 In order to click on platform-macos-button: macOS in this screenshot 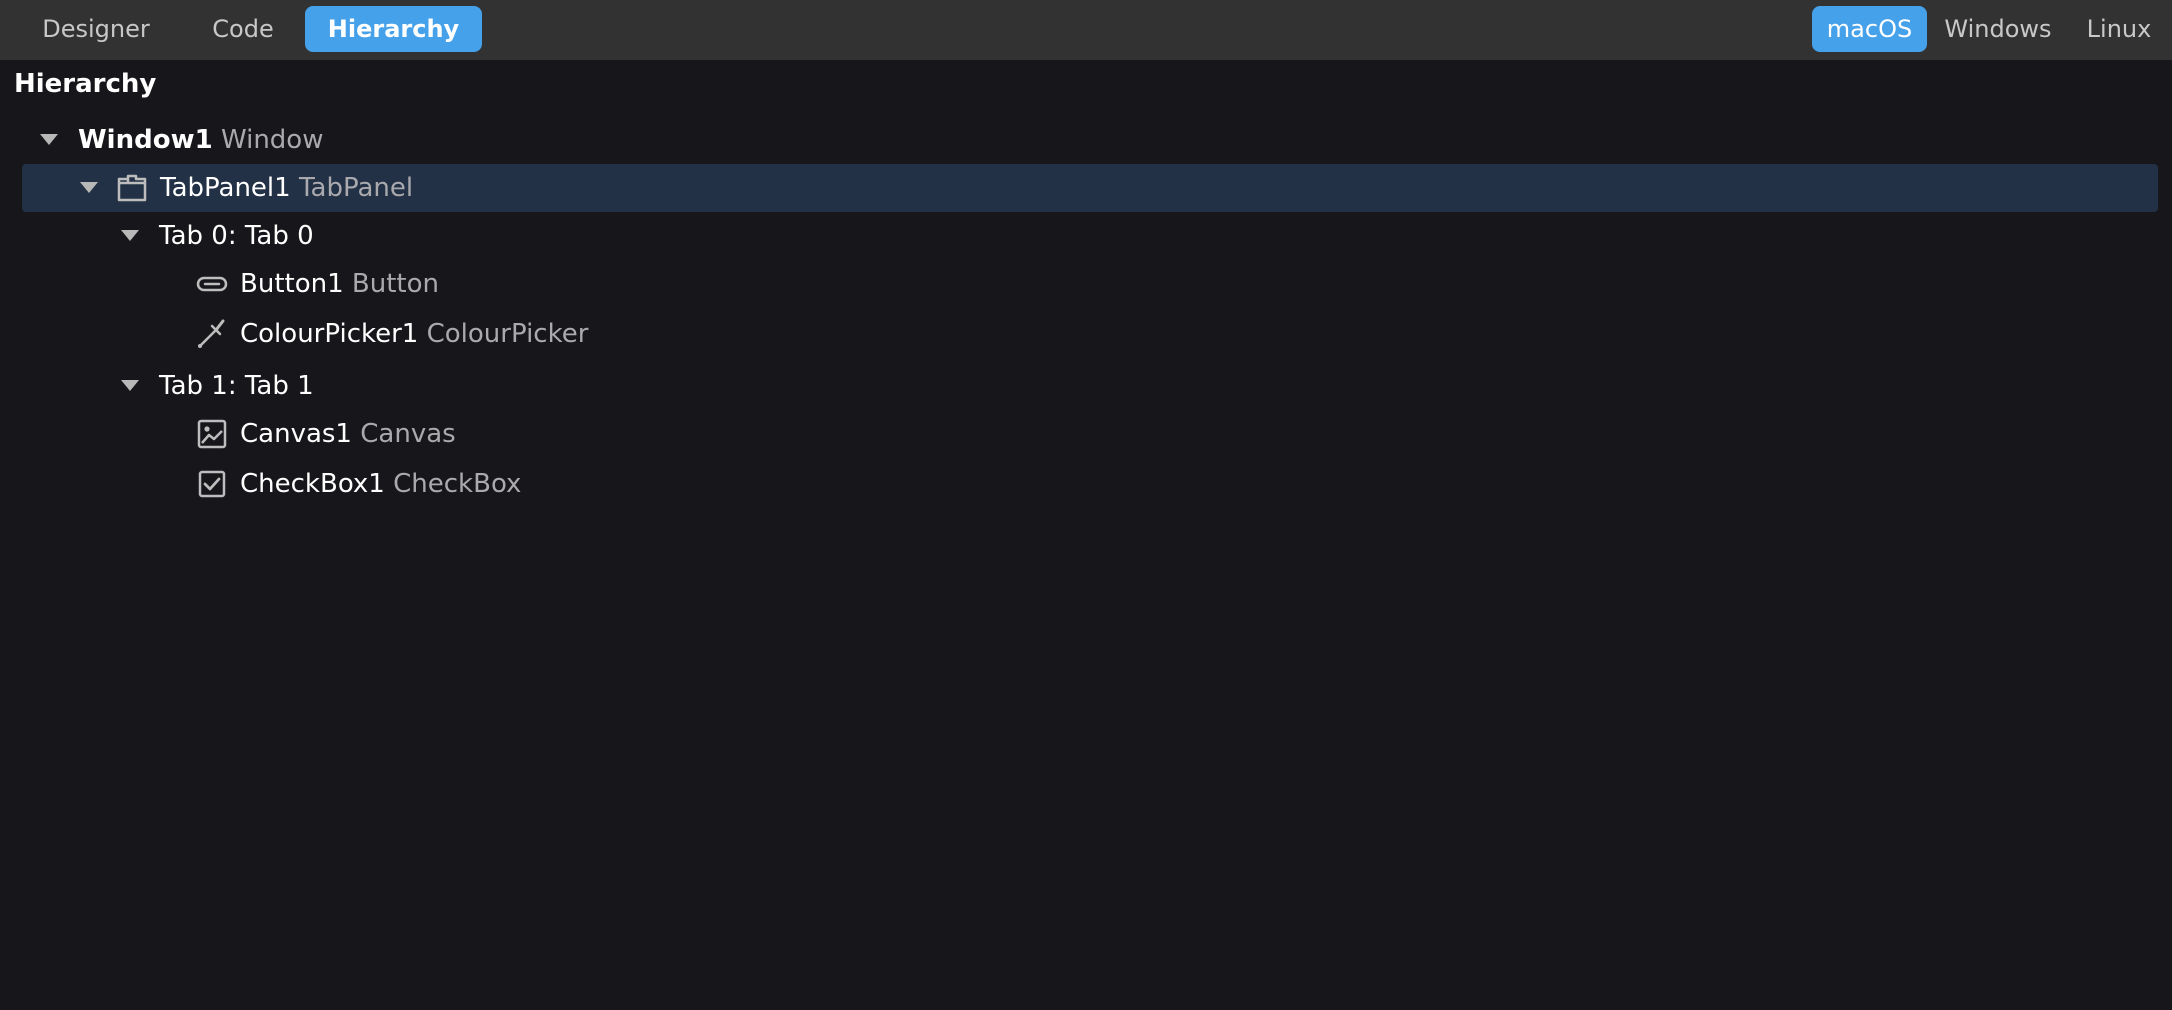, I will do `click(1869, 29)`.